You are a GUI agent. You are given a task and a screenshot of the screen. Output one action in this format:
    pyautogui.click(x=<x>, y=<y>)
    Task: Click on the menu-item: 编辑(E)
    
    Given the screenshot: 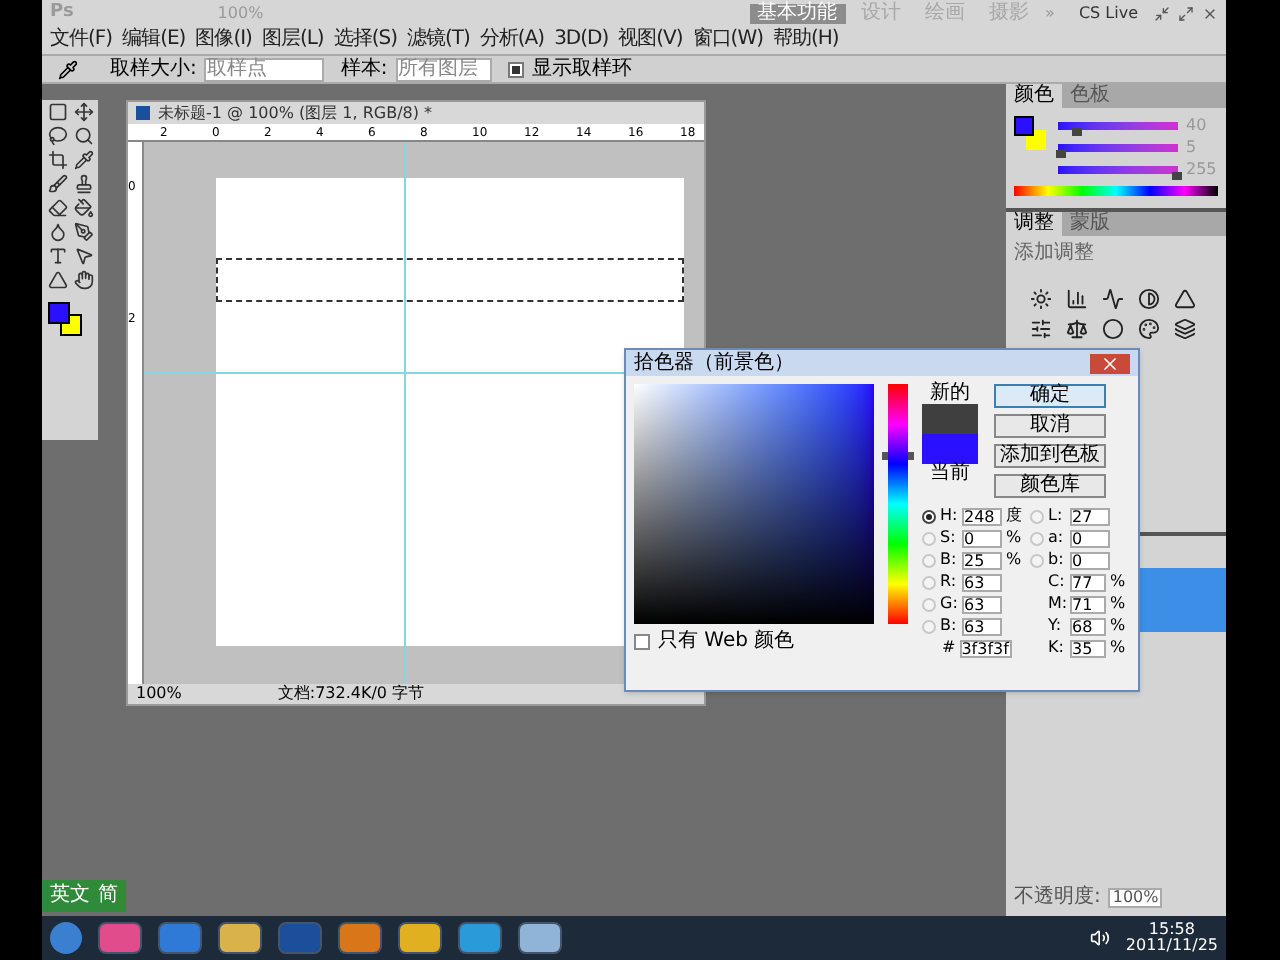 What is the action you would take?
    pyautogui.click(x=154, y=40)
    